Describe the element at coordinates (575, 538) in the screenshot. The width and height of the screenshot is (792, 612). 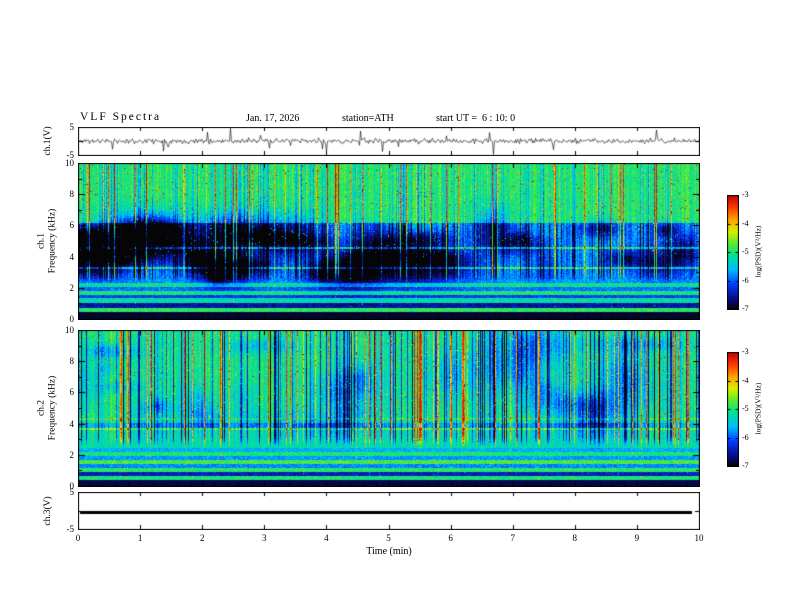
I see `x-tick-label: 8` at that location.